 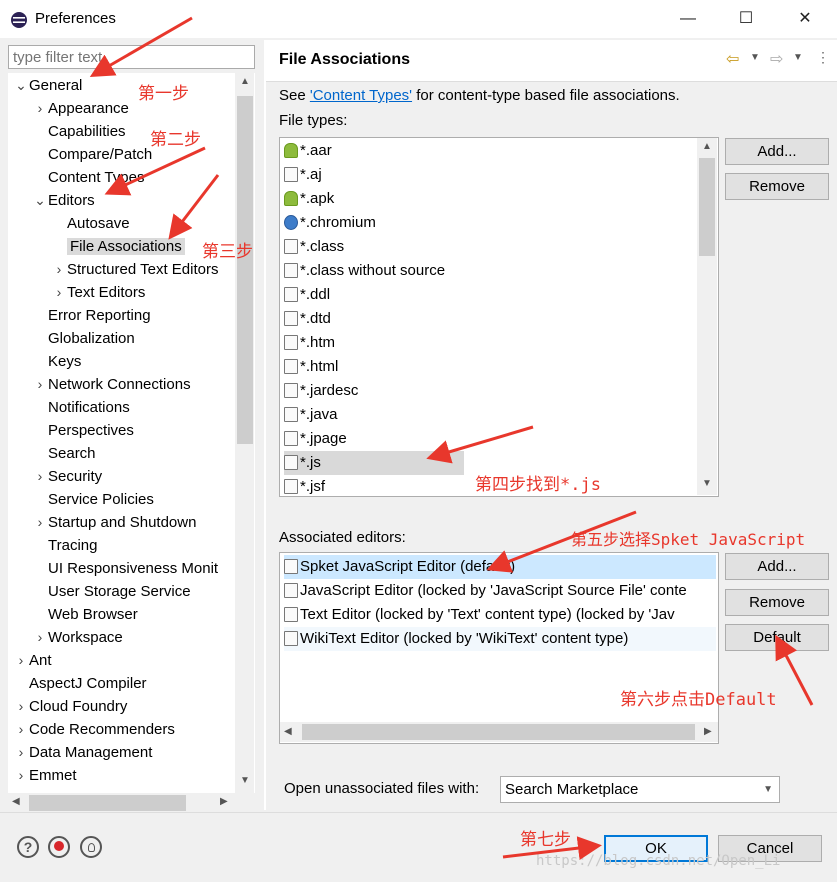 I want to click on tree-item: Tracing, so click(x=64, y=545).